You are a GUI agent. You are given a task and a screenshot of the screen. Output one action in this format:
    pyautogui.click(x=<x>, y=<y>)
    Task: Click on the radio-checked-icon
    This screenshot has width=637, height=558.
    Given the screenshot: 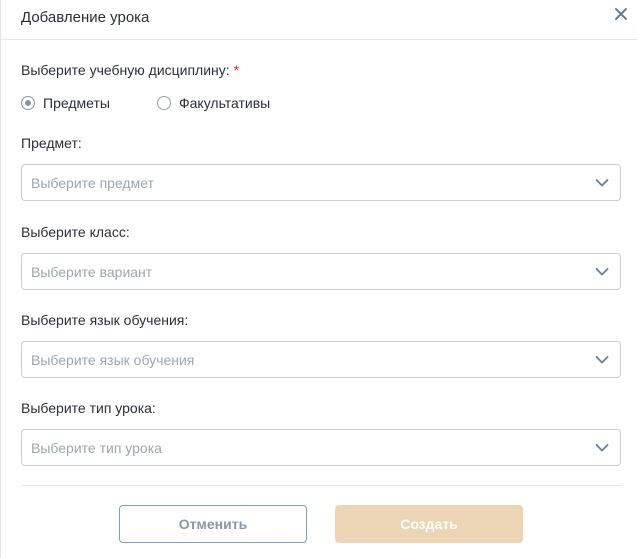 What is the action you would take?
    pyautogui.click(x=28, y=103)
    